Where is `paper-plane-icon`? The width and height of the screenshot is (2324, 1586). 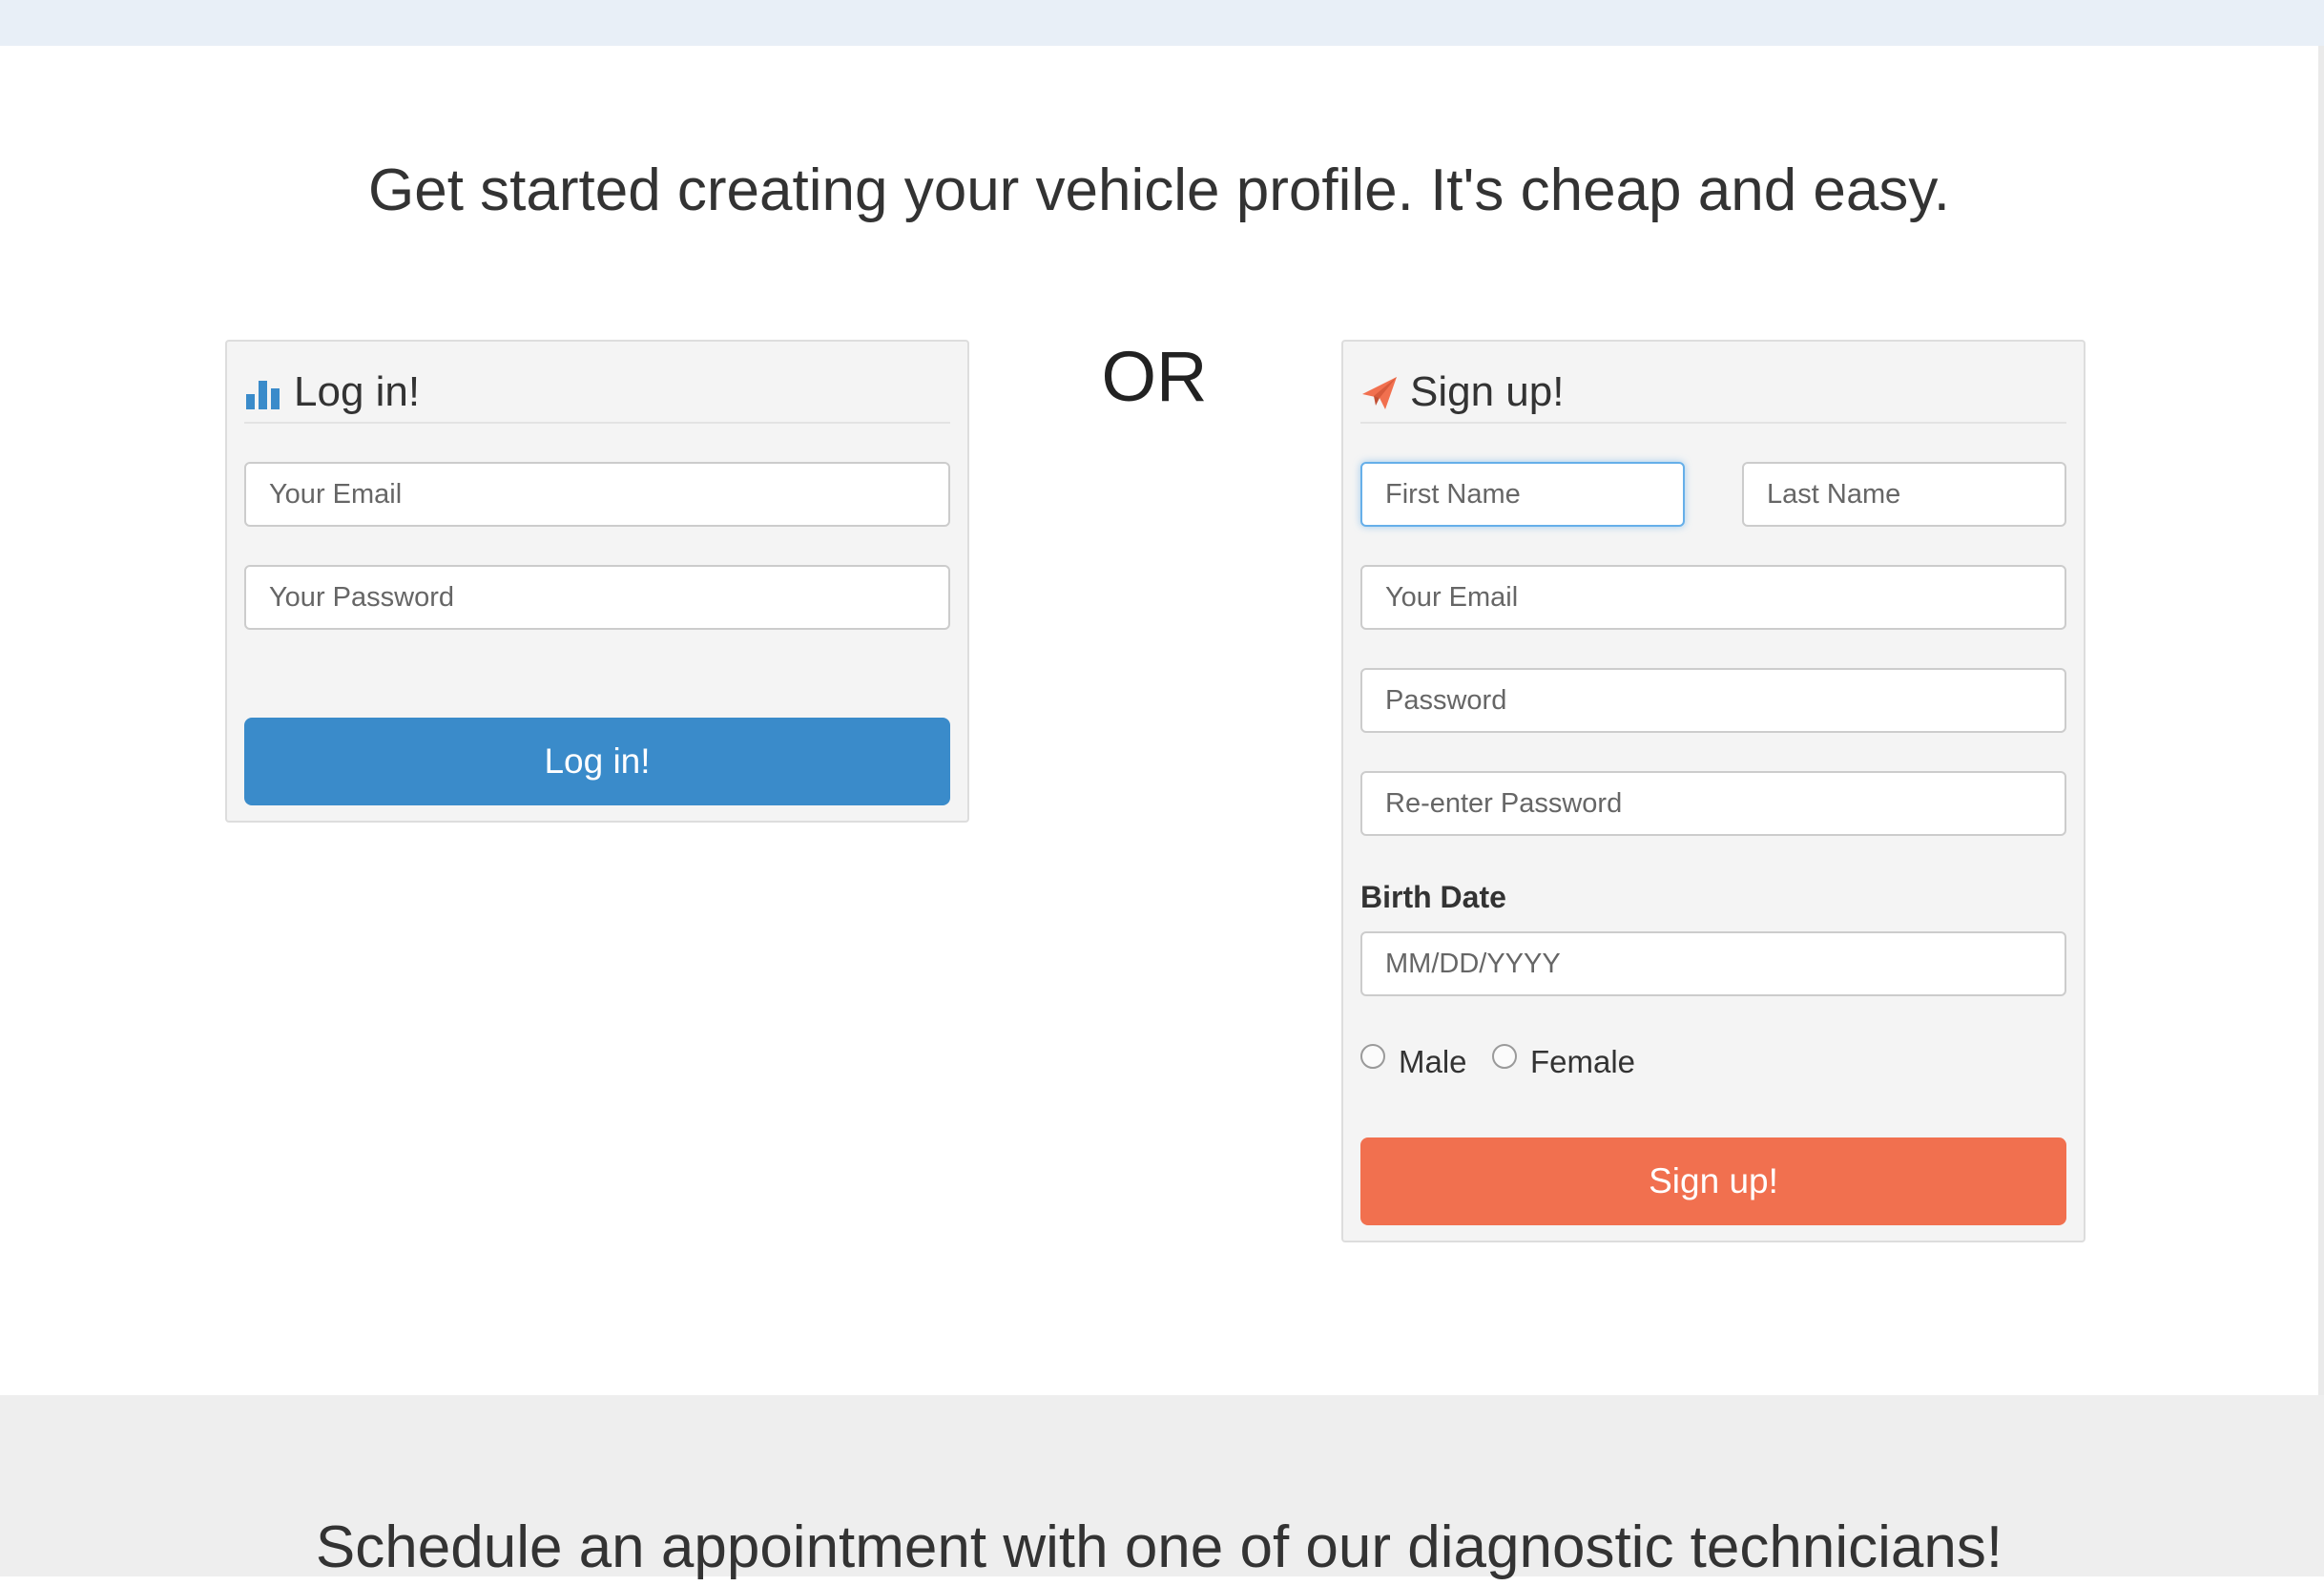
paper-plane-icon is located at coordinates (1379, 392).